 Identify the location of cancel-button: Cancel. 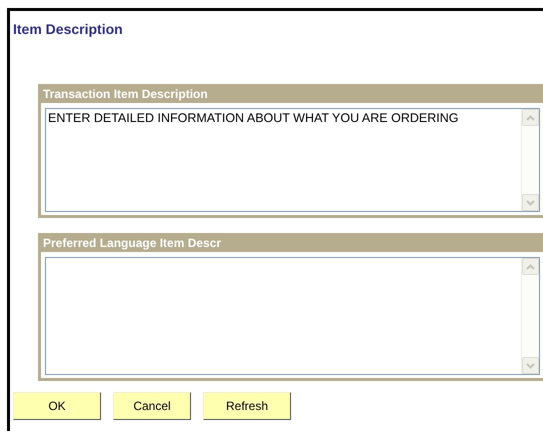
(152, 406).